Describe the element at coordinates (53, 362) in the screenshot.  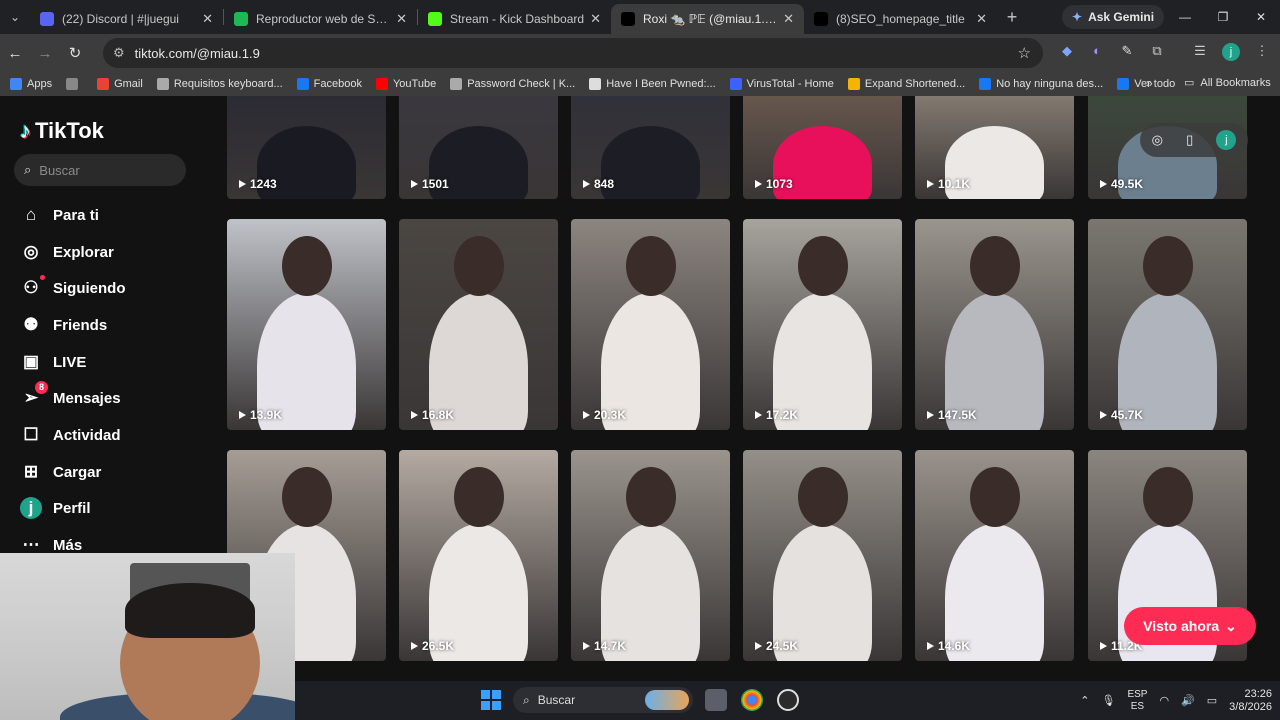
I see `nav-item-live: ▣ LIVE` at that location.